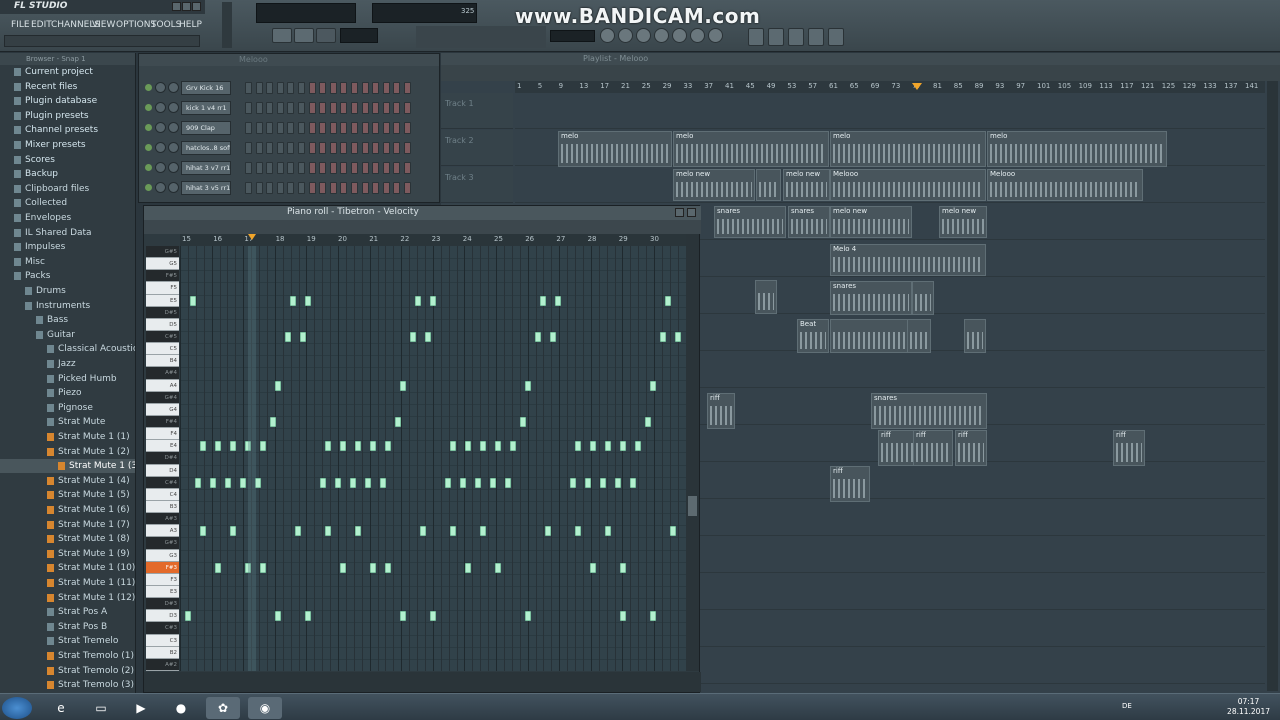 This screenshot has height=720, width=1280. What do you see at coordinates (160, 127) in the screenshot?
I see `channel-pan-knob` at bounding box center [160, 127].